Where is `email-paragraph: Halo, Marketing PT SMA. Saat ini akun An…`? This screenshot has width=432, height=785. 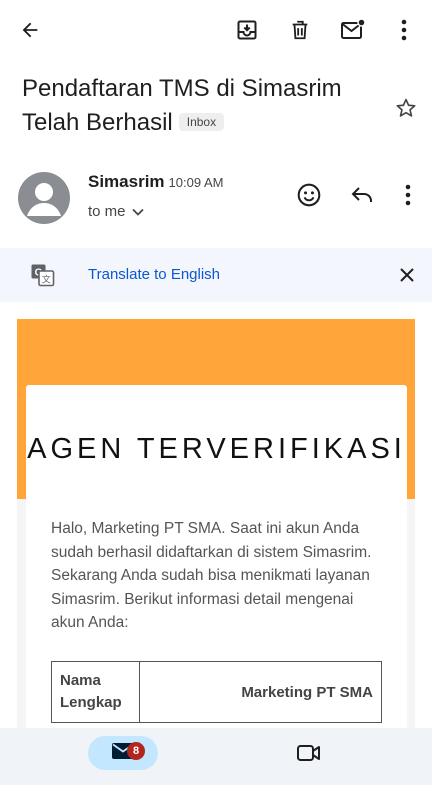 email-paragraph: Halo, Marketing PT SMA. Saat ini akun An… is located at coordinates (211, 575).